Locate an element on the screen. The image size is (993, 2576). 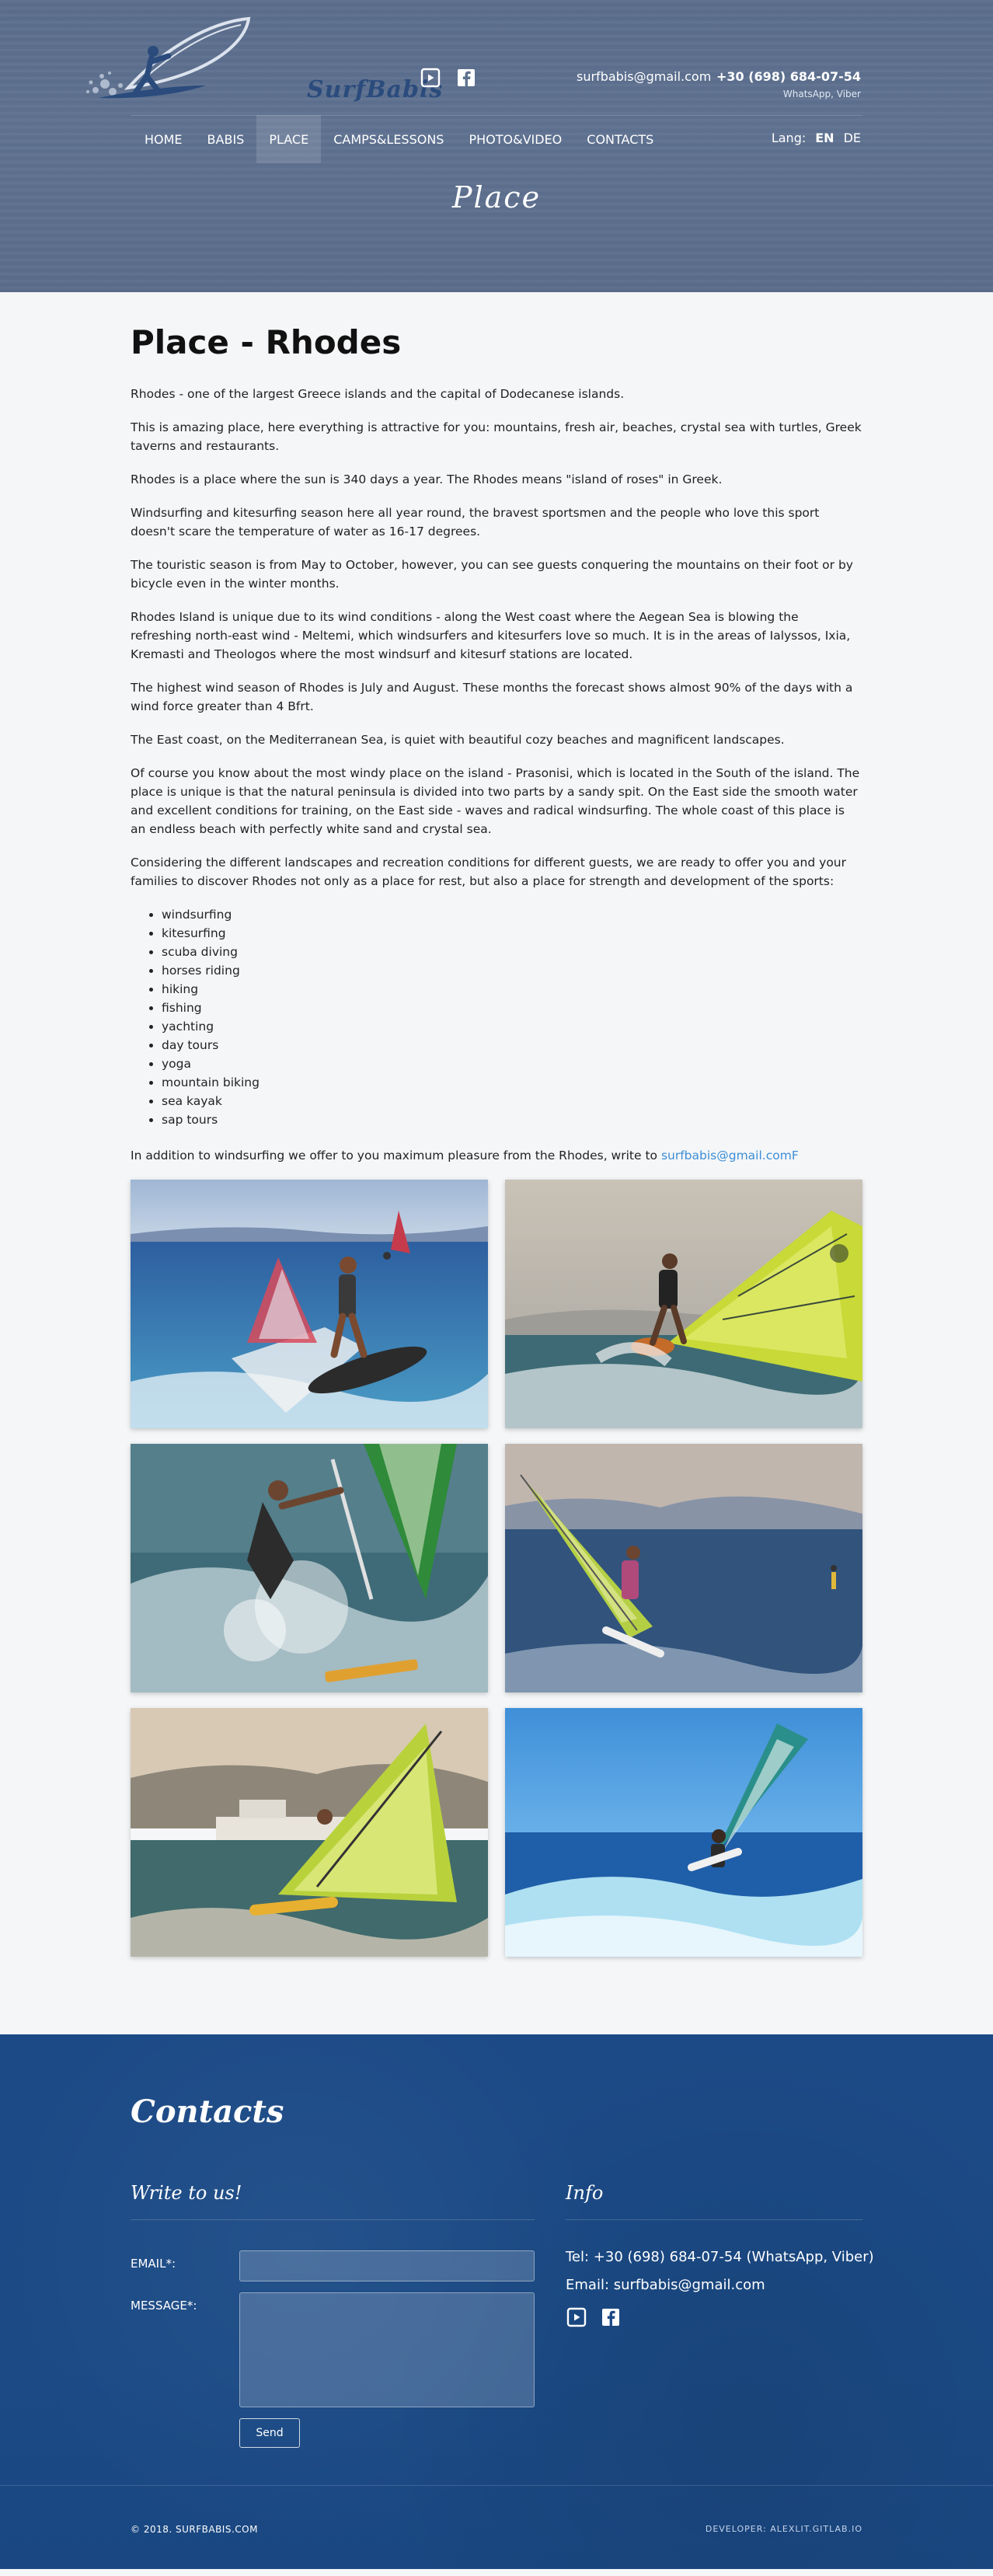
lang-label: Lang: is located at coordinates (789, 138).